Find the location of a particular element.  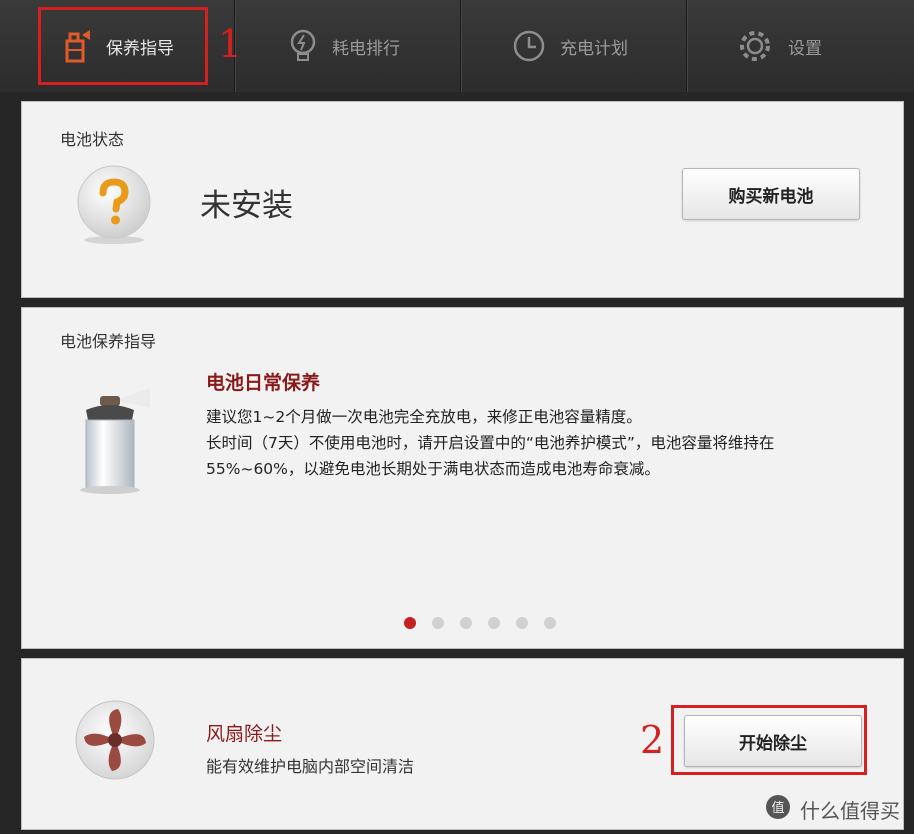

spray-can-icon is located at coordinates (112, 443).